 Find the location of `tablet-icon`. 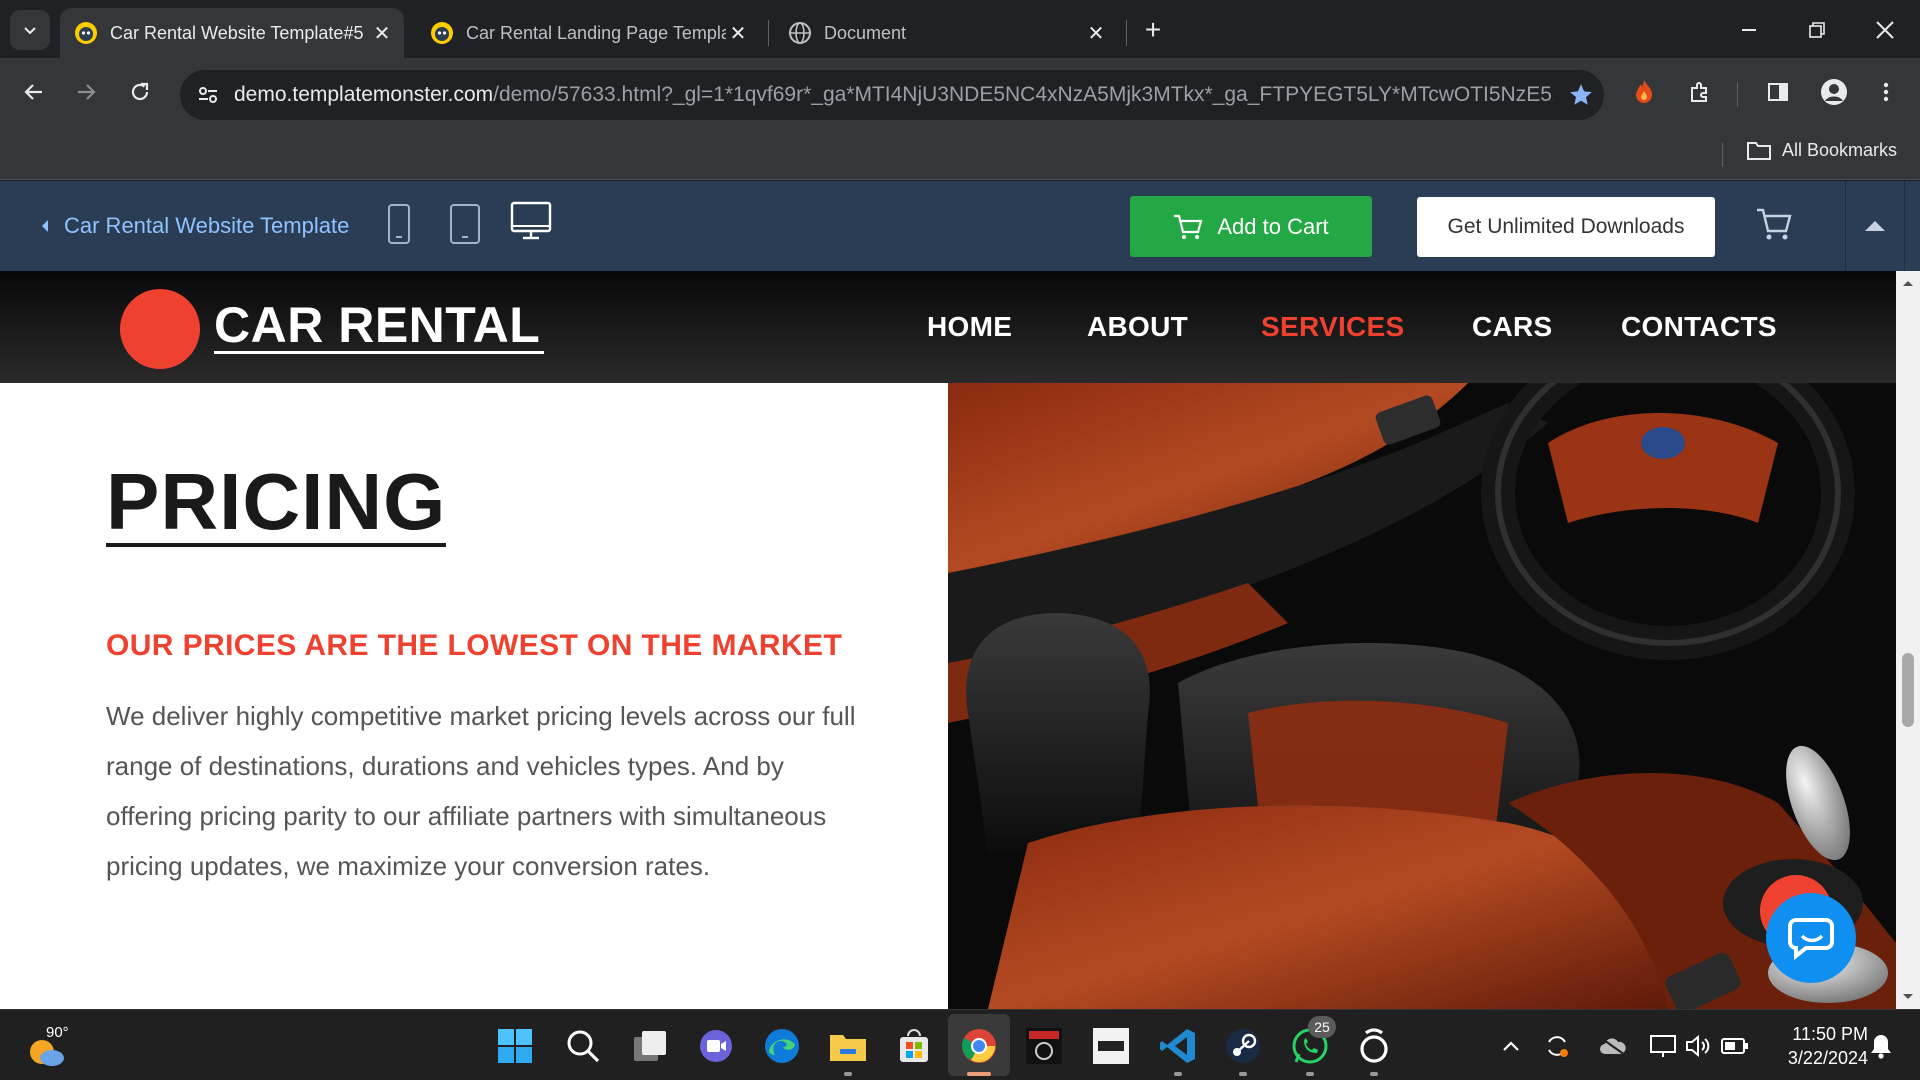

tablet-icon is located at coordinates (465, 224).